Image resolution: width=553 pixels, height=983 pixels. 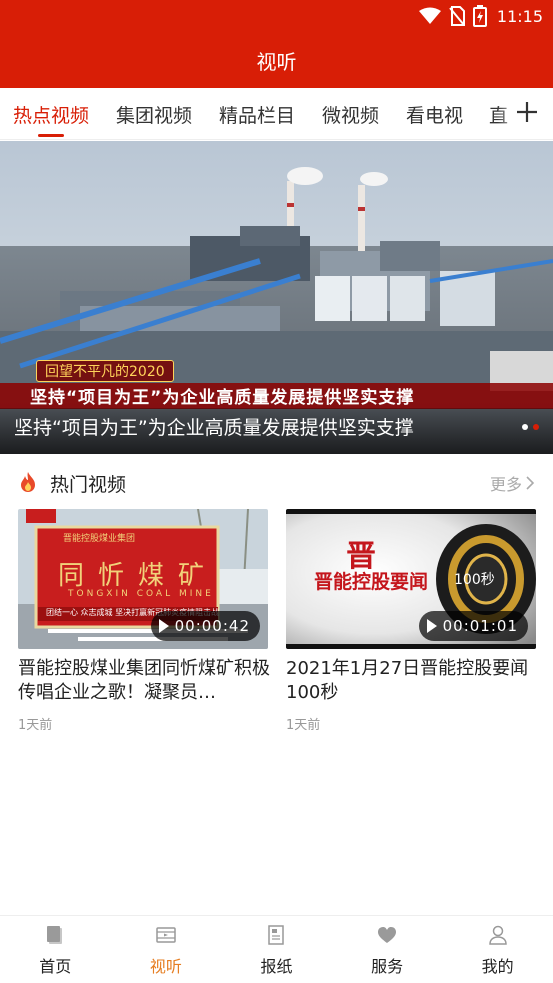 I want to click on banner-dot-active, so click(x=536, y=427).